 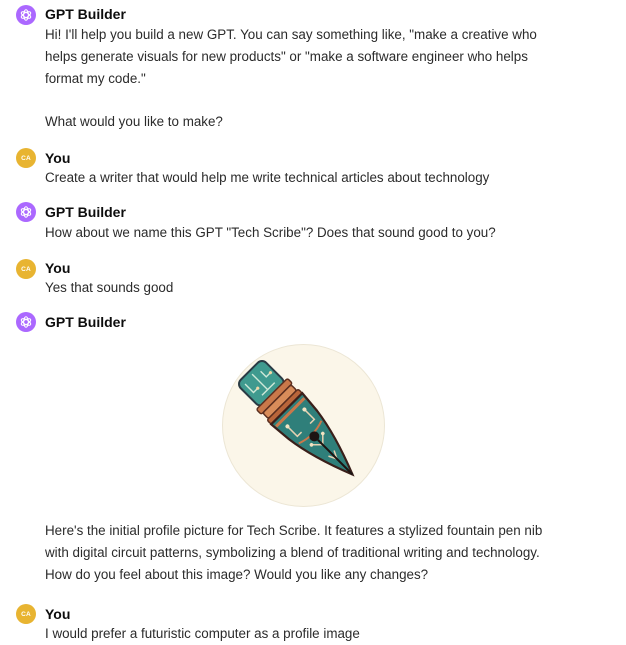 I want to click on message-text: Yes that sounds good, so click(x=109, y=287).